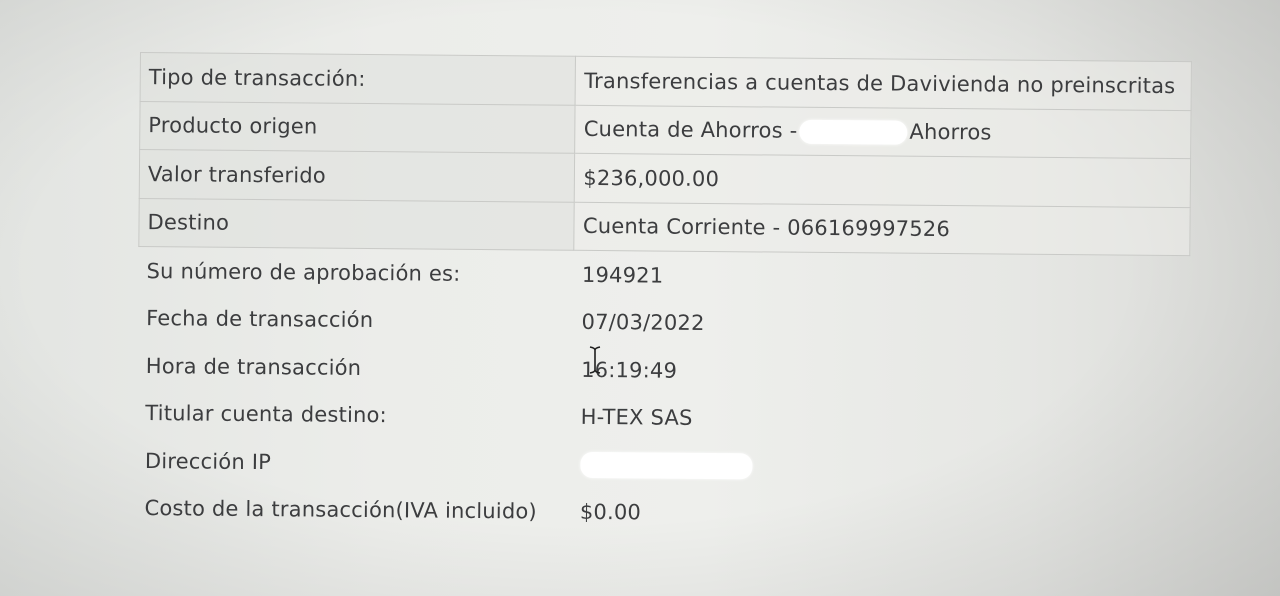 This screenshot has width=1280, height=596. I want to click on source-product-label: Producto origen, so click(357, 127).